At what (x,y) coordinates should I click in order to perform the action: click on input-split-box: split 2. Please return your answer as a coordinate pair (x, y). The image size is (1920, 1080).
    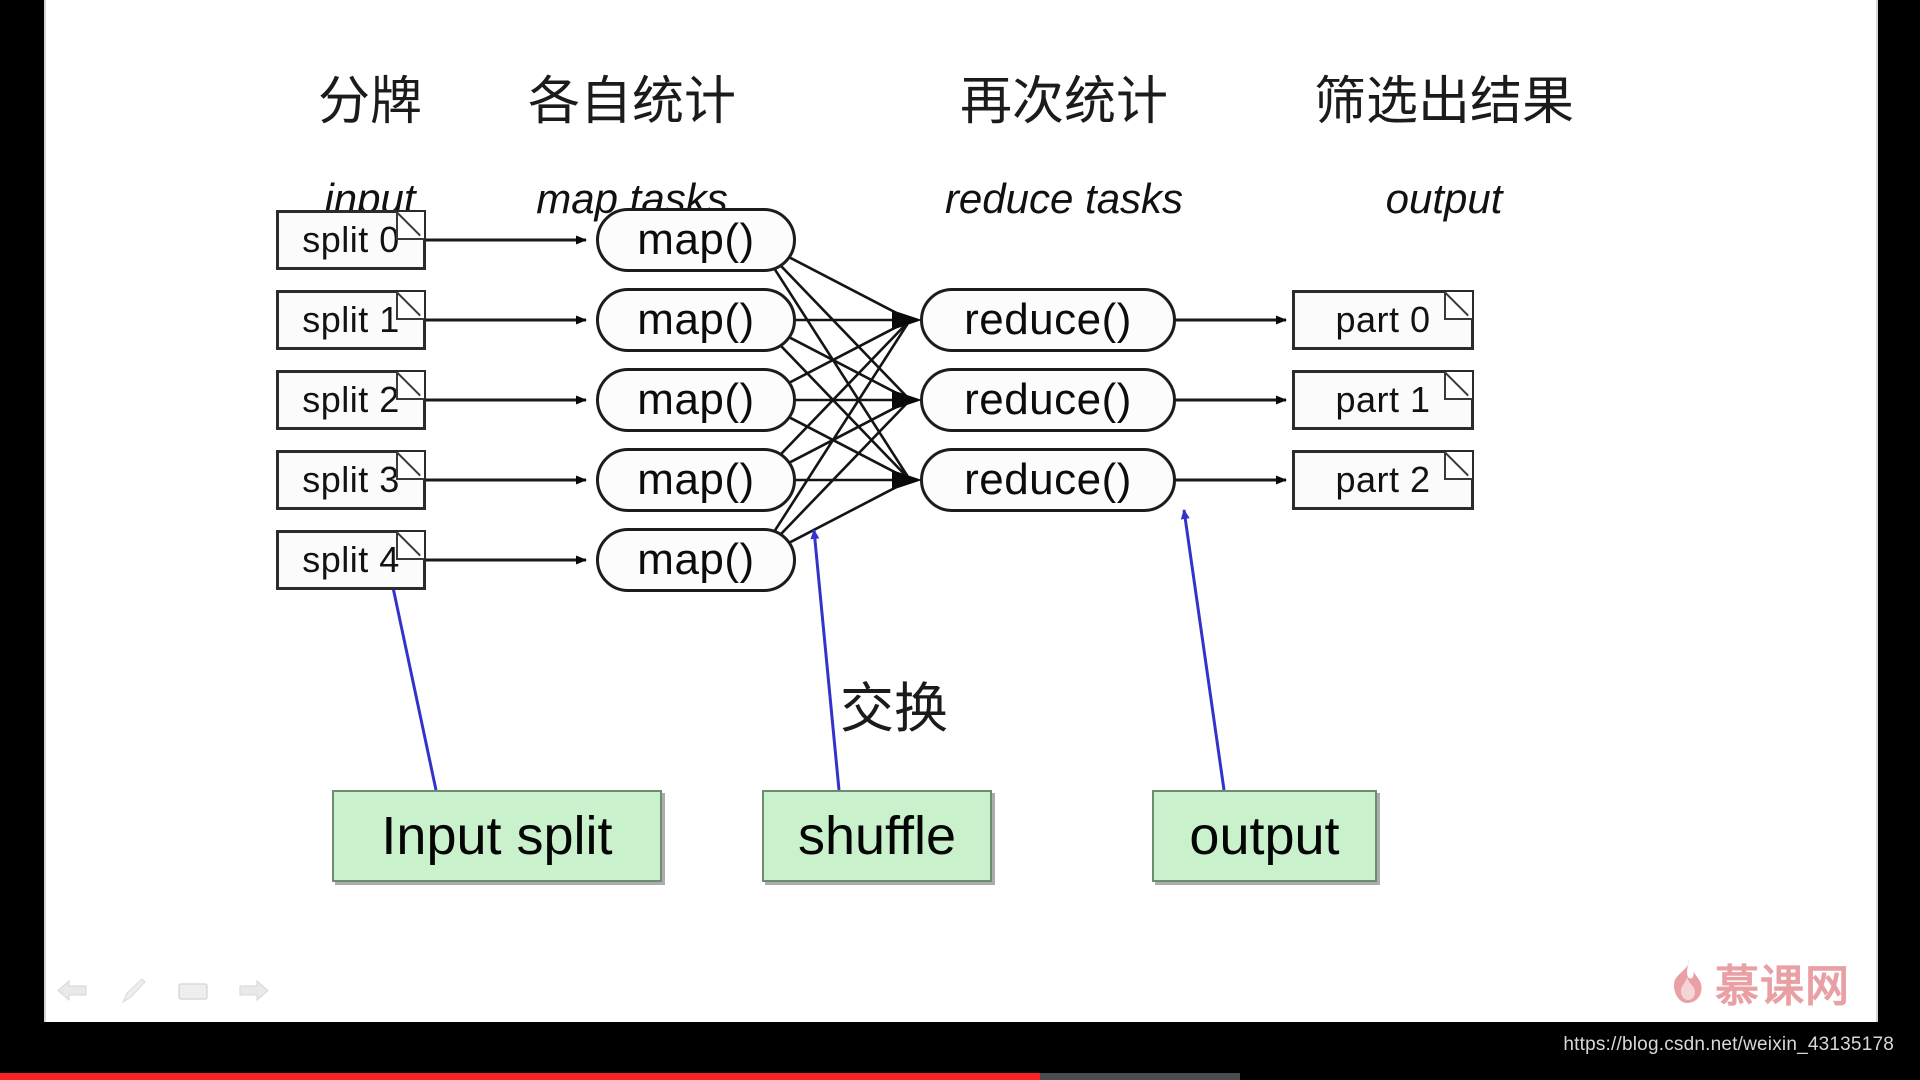
    Looking at the image, I should click on (351, 400).